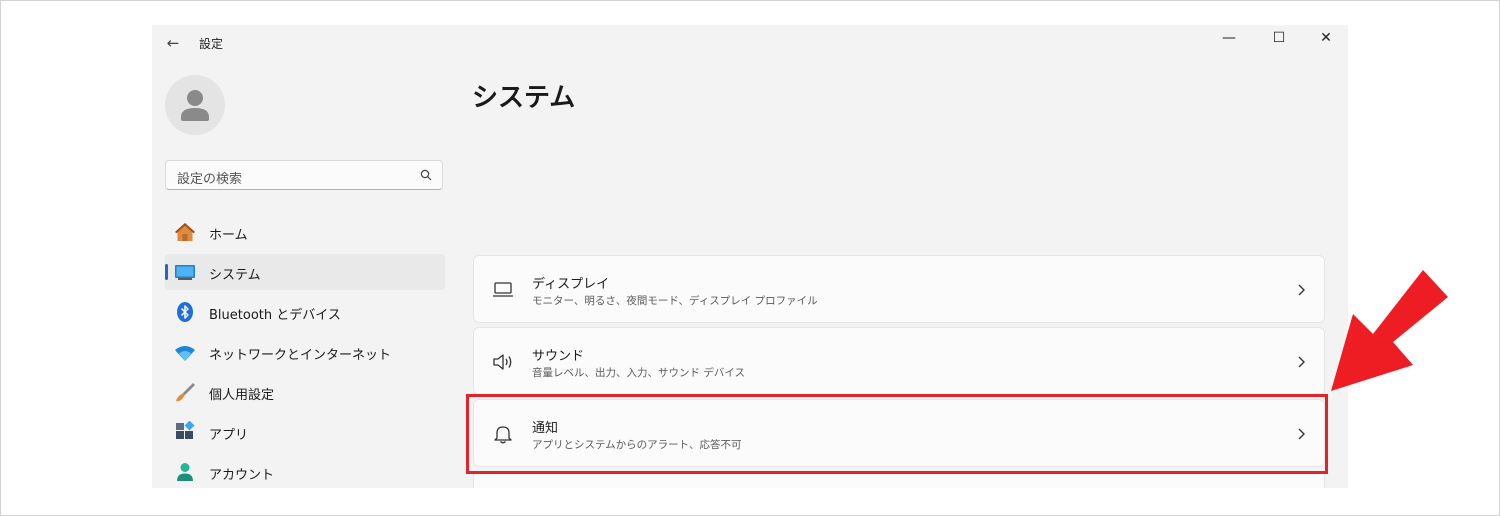  Describe the element at coordinates (185, 312) in the screenshot. I see `bluetooth-icon` at that location.